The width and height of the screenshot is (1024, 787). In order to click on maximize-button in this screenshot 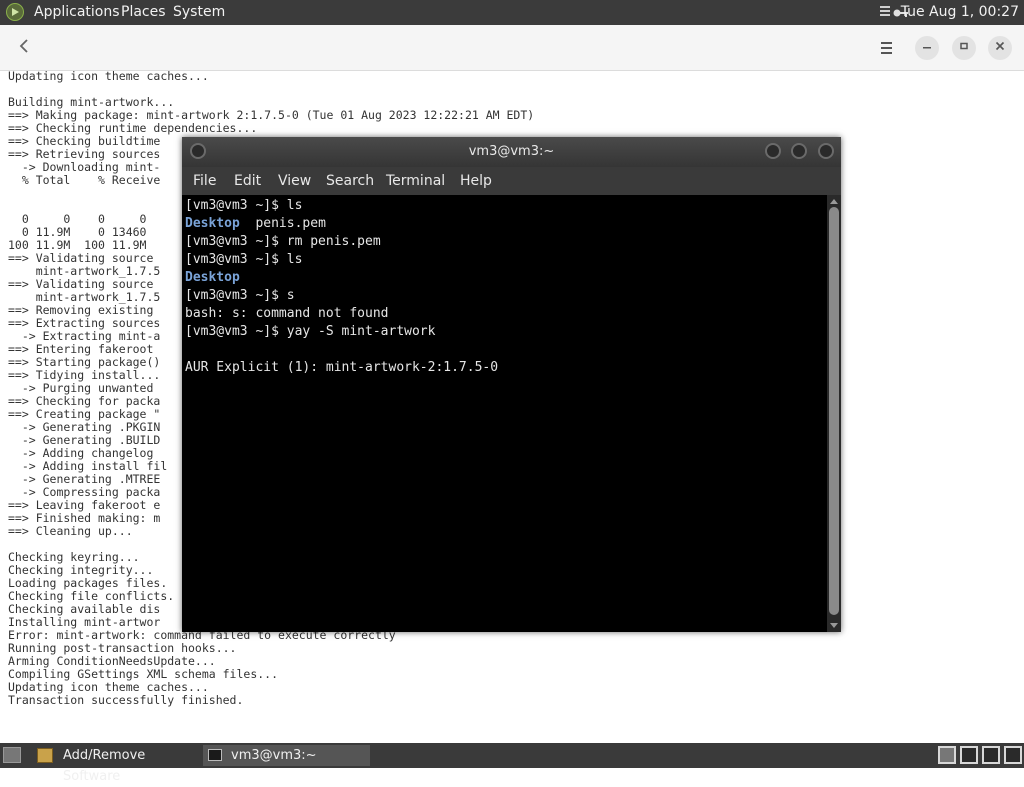, I will do `click(964, 48)`.